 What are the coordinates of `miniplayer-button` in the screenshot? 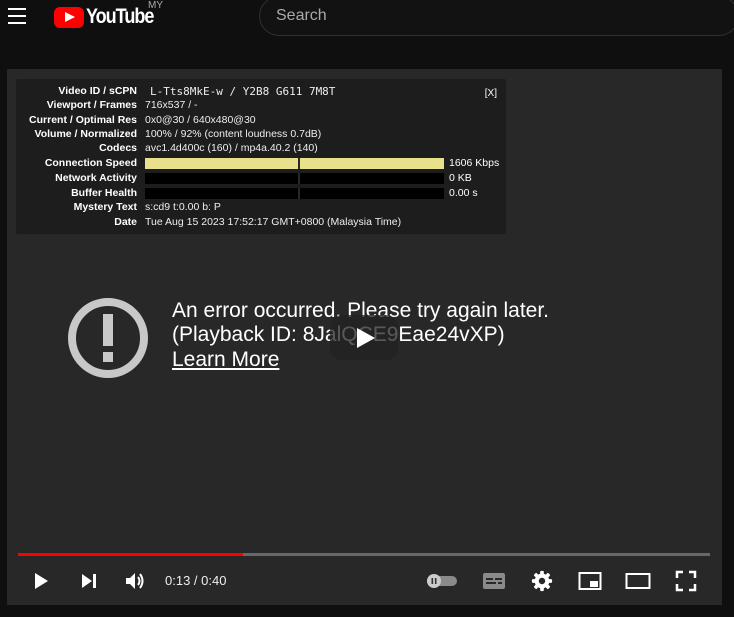 It's located at (590, 581).